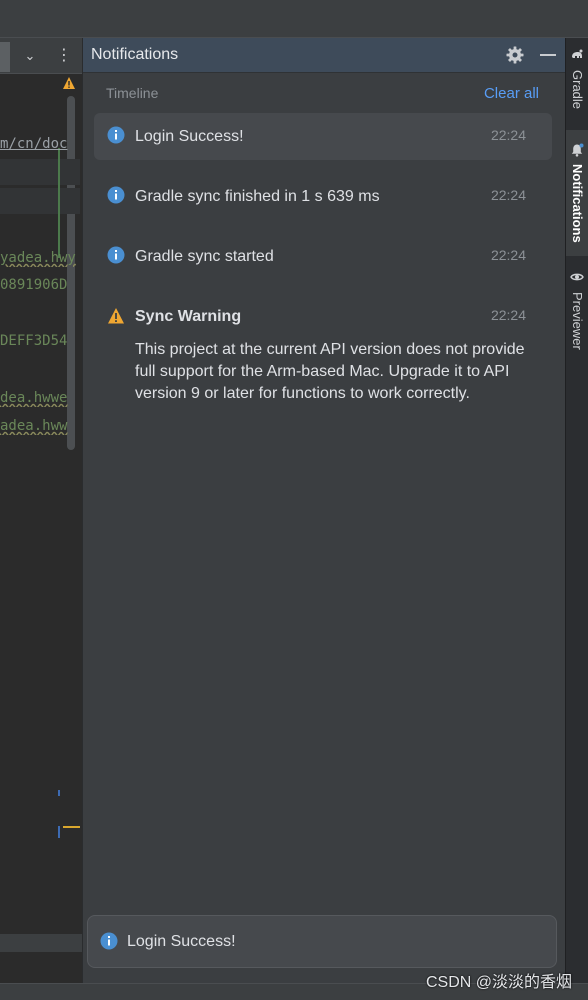  I want to click on gradle-elephant-icon, so click(577, 53).